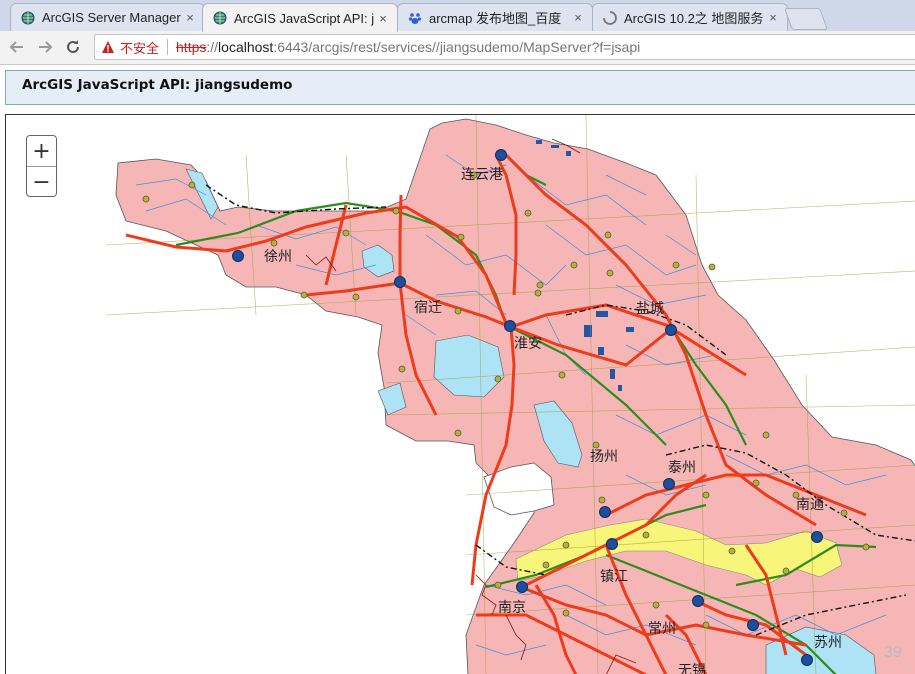 Image resolution: width=915 pixels, height=674 pixels. I want to click on divider, so click(168, 47).